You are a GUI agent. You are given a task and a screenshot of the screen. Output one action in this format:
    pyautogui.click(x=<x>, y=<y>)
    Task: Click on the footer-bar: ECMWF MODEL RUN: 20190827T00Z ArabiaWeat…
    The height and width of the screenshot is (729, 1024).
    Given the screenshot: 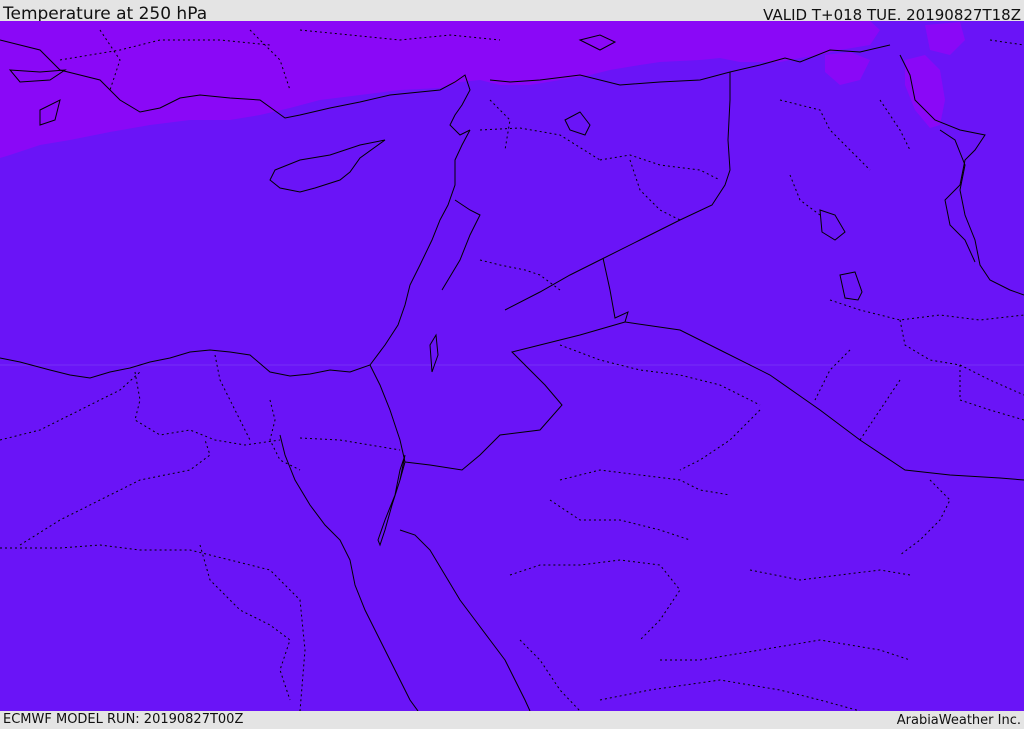 What is the action you would take?
    pyautogui.click(x=512, y=720)
    